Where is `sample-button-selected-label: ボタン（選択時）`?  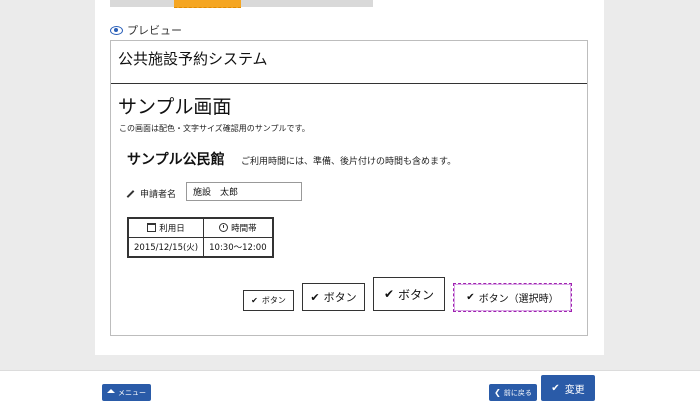 sample-button-selected-label: ボタン（選択時） is located at coordinates (518, 299).